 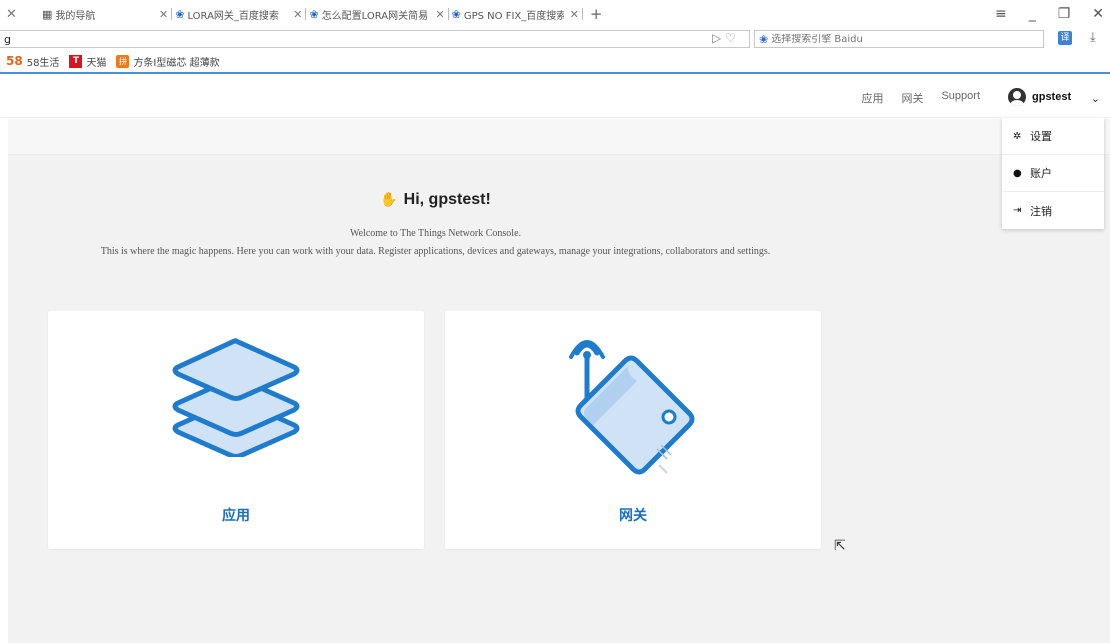 What do you see at coordinates (730, 38) in the screenshot?
I see `heart-icon: ♡` at bounding box center [730, 38].